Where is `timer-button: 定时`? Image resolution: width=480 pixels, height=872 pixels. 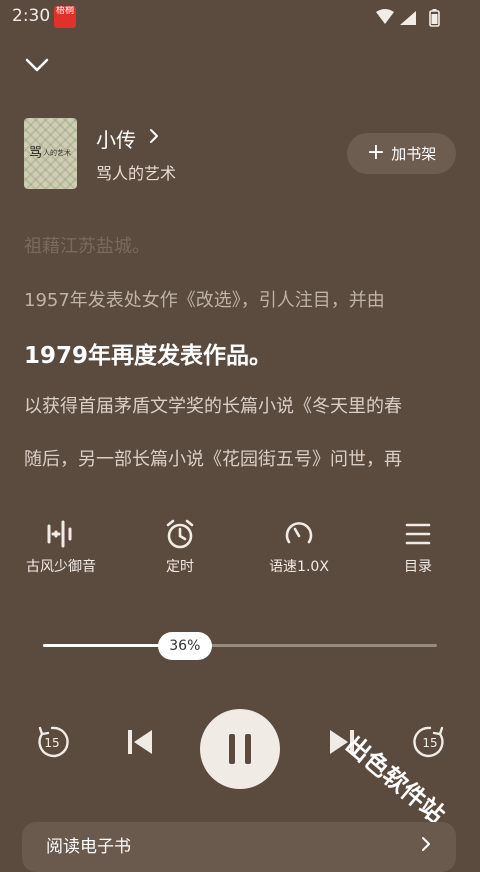 timer-button: 定时 is located at coordinates (180, 547).